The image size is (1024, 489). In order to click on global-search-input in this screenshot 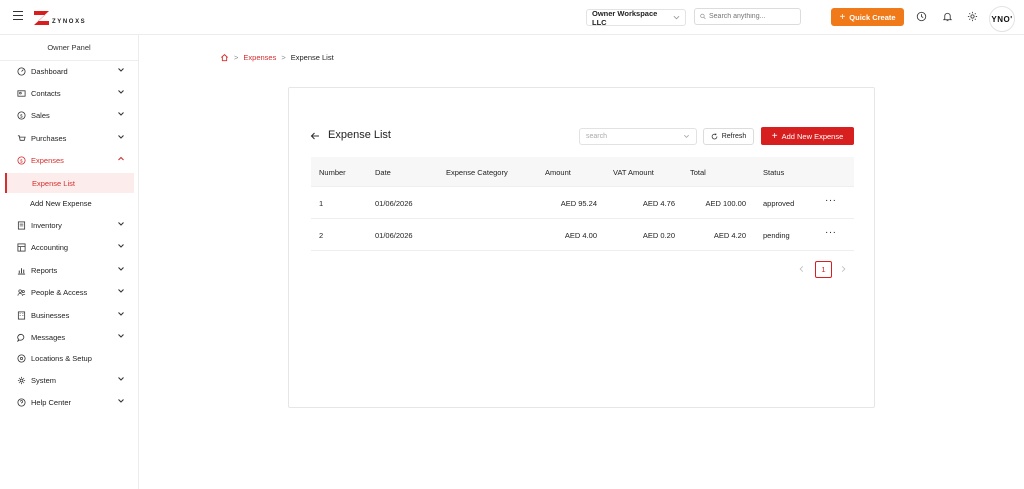, I will do `click(752, 16)`.